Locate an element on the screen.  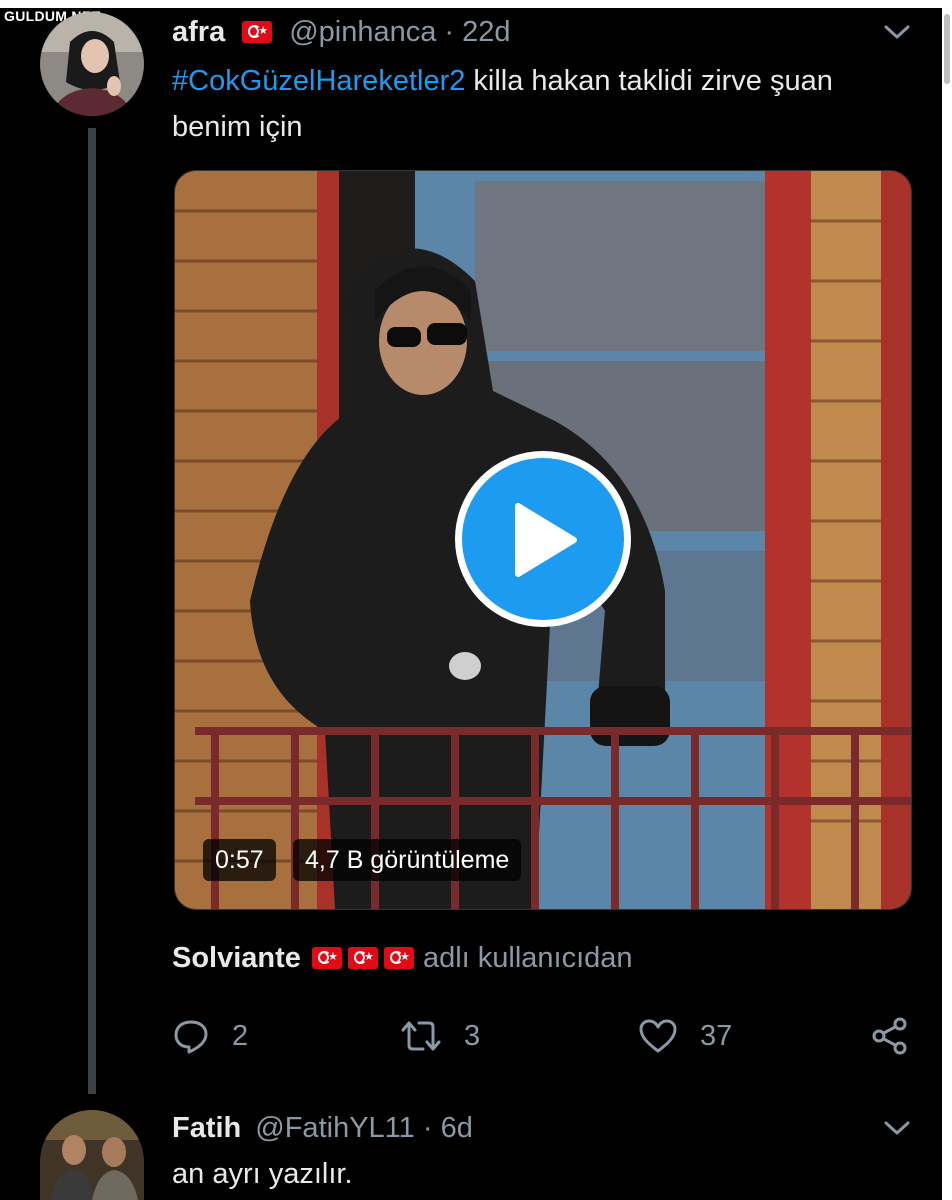
video-duration: 0:57 is located at coordinates (239, 860).